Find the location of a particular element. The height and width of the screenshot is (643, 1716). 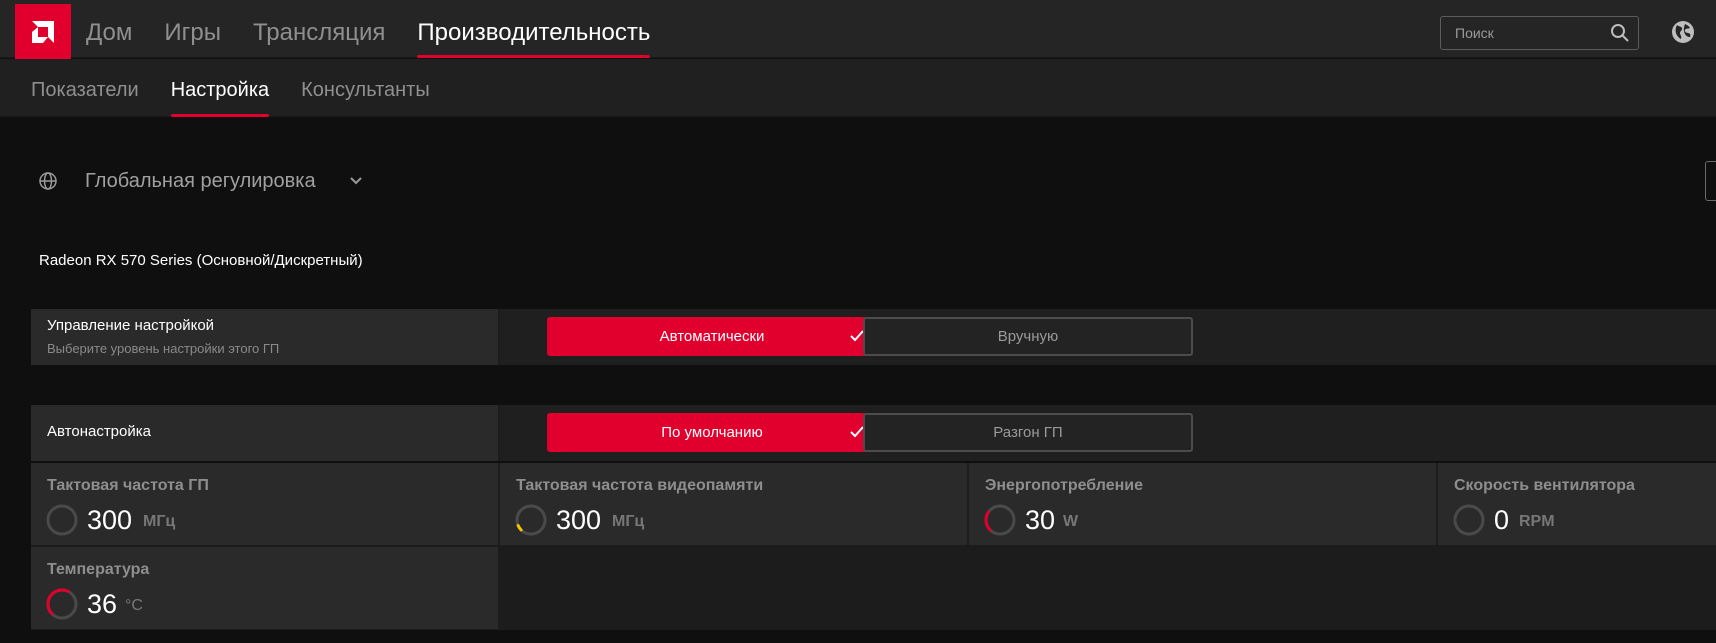

sub-nav-bar: Показатели Настройка Консультанты is located at coordinates (858, 88).